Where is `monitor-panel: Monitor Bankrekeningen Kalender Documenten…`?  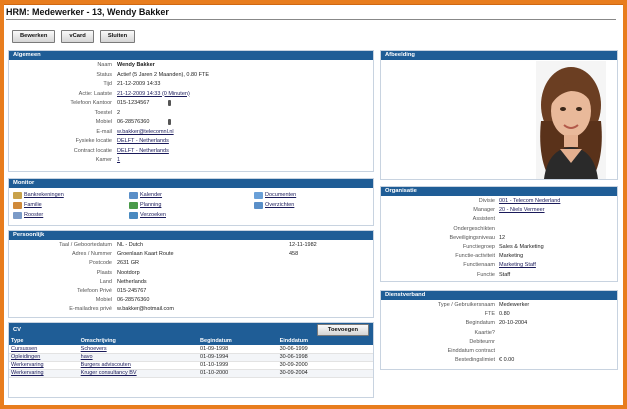
monitor-panel: Monitor Bankrekeningen Kalender Documenten… is located at coordinates (191, 202).